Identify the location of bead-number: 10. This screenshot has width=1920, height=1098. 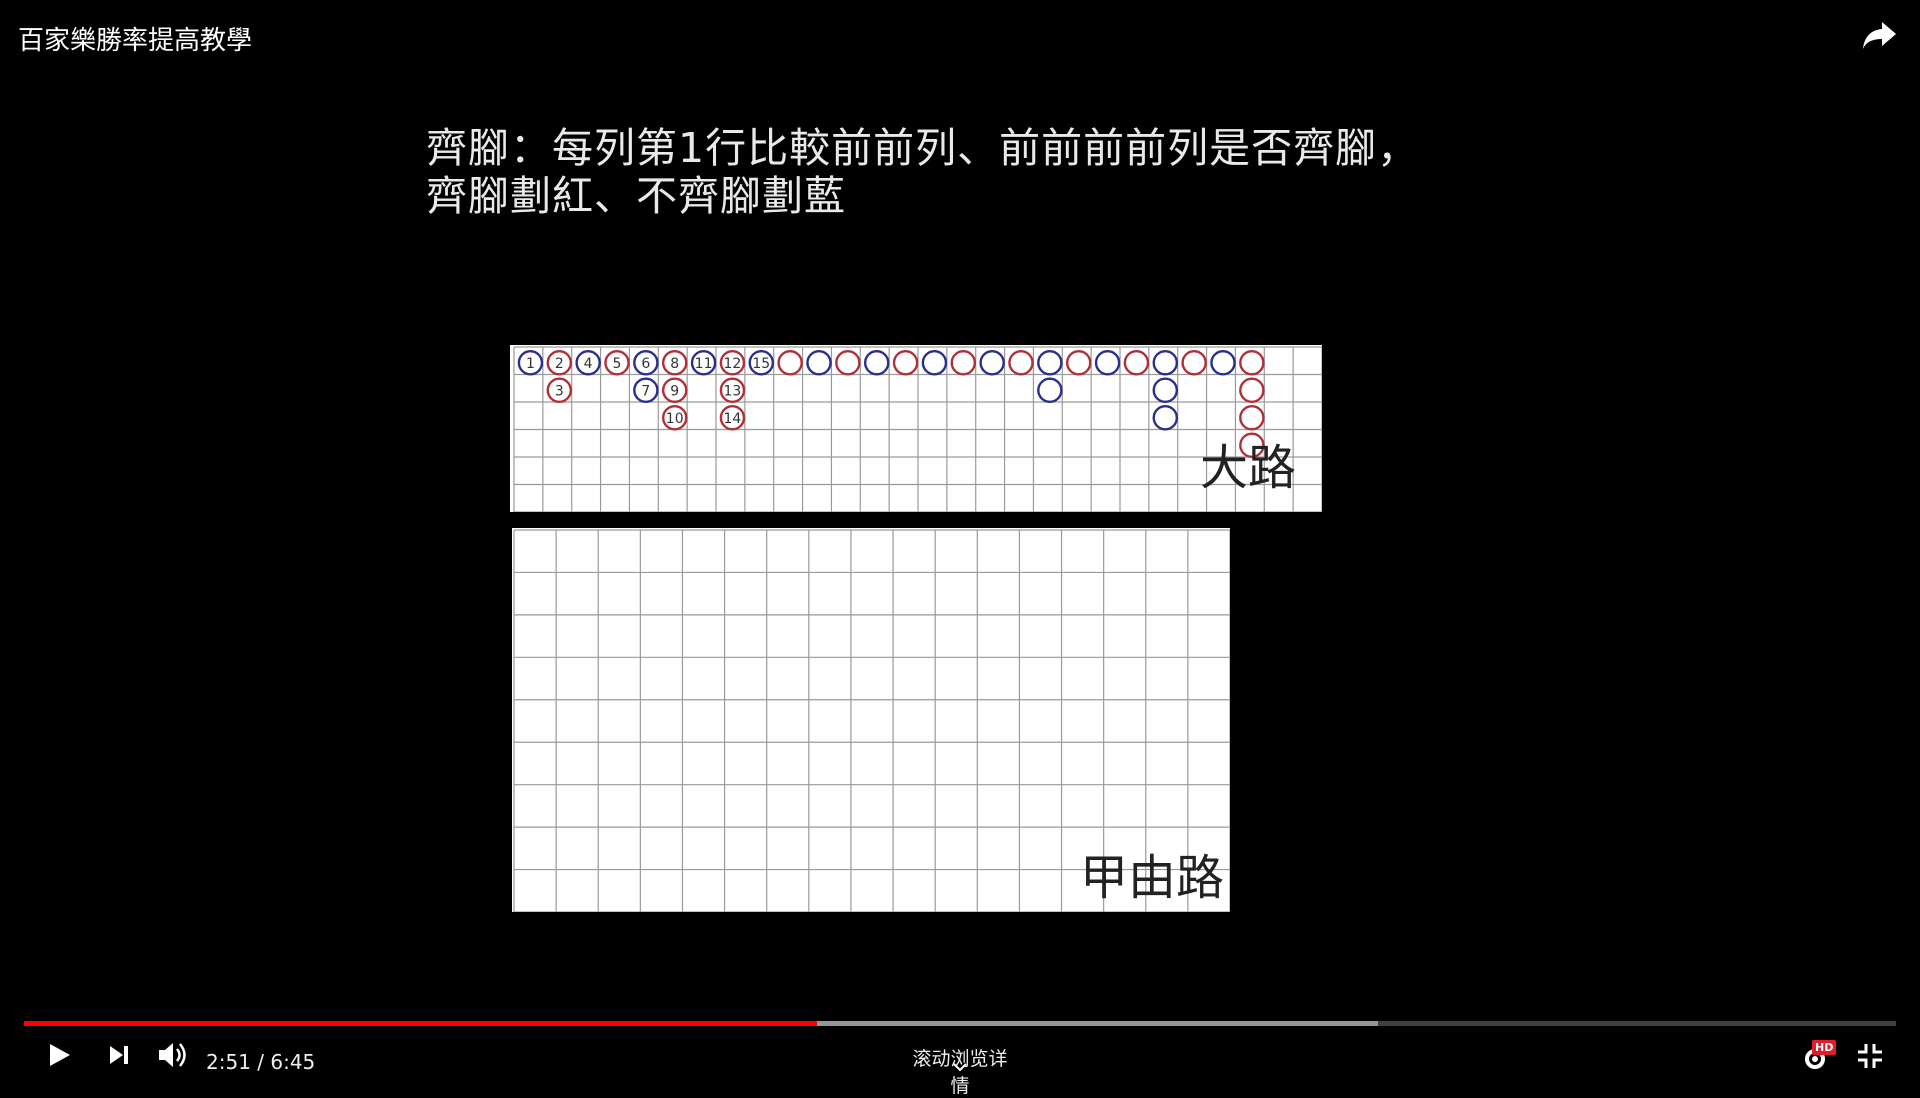
(675, 419).